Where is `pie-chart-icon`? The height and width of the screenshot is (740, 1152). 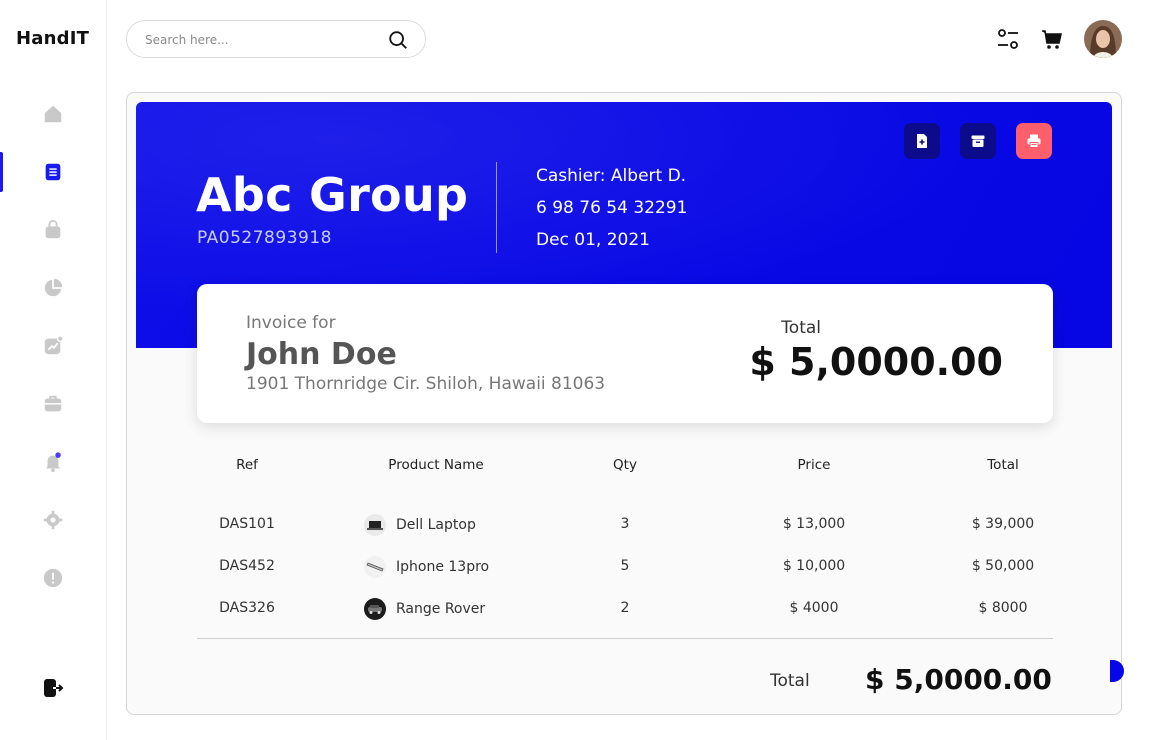
pie-chart-icon is located at coordinates (53, 287).